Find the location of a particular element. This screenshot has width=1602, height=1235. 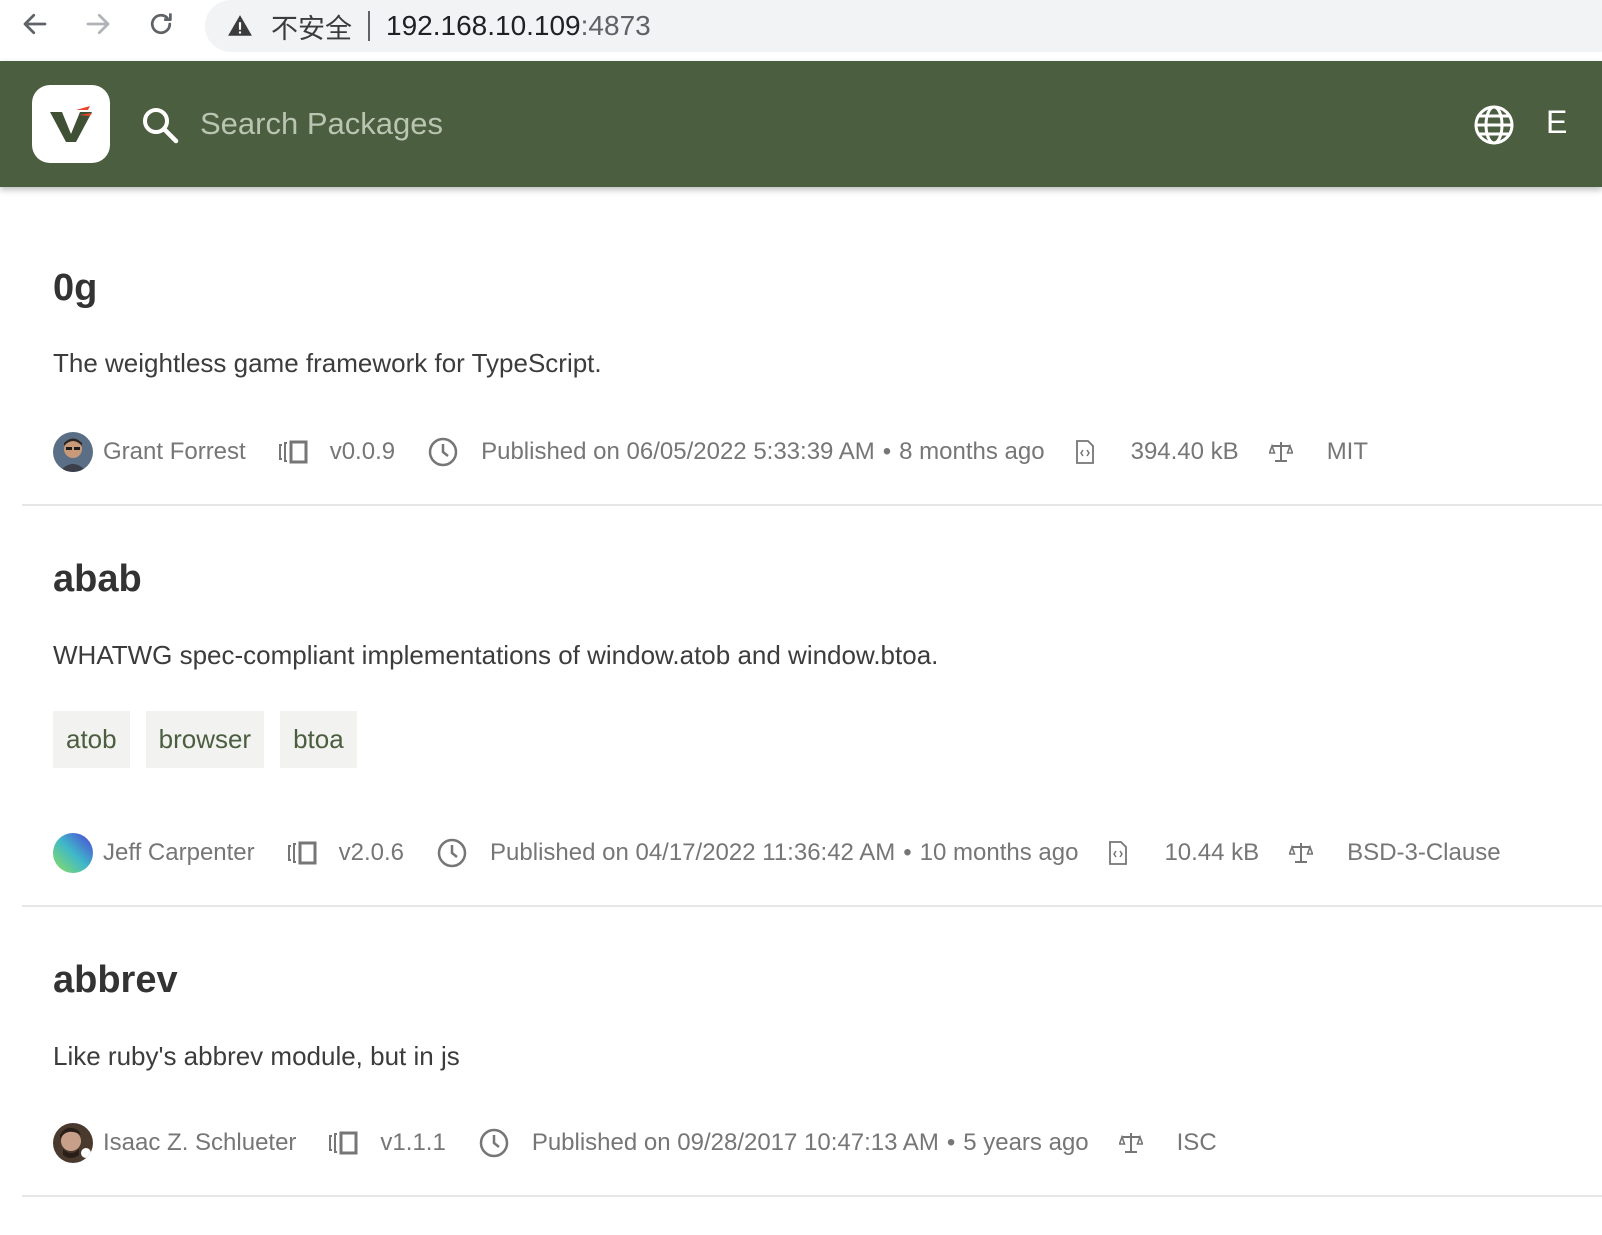

package-license: MIT is located at coordinates (1347, 451).